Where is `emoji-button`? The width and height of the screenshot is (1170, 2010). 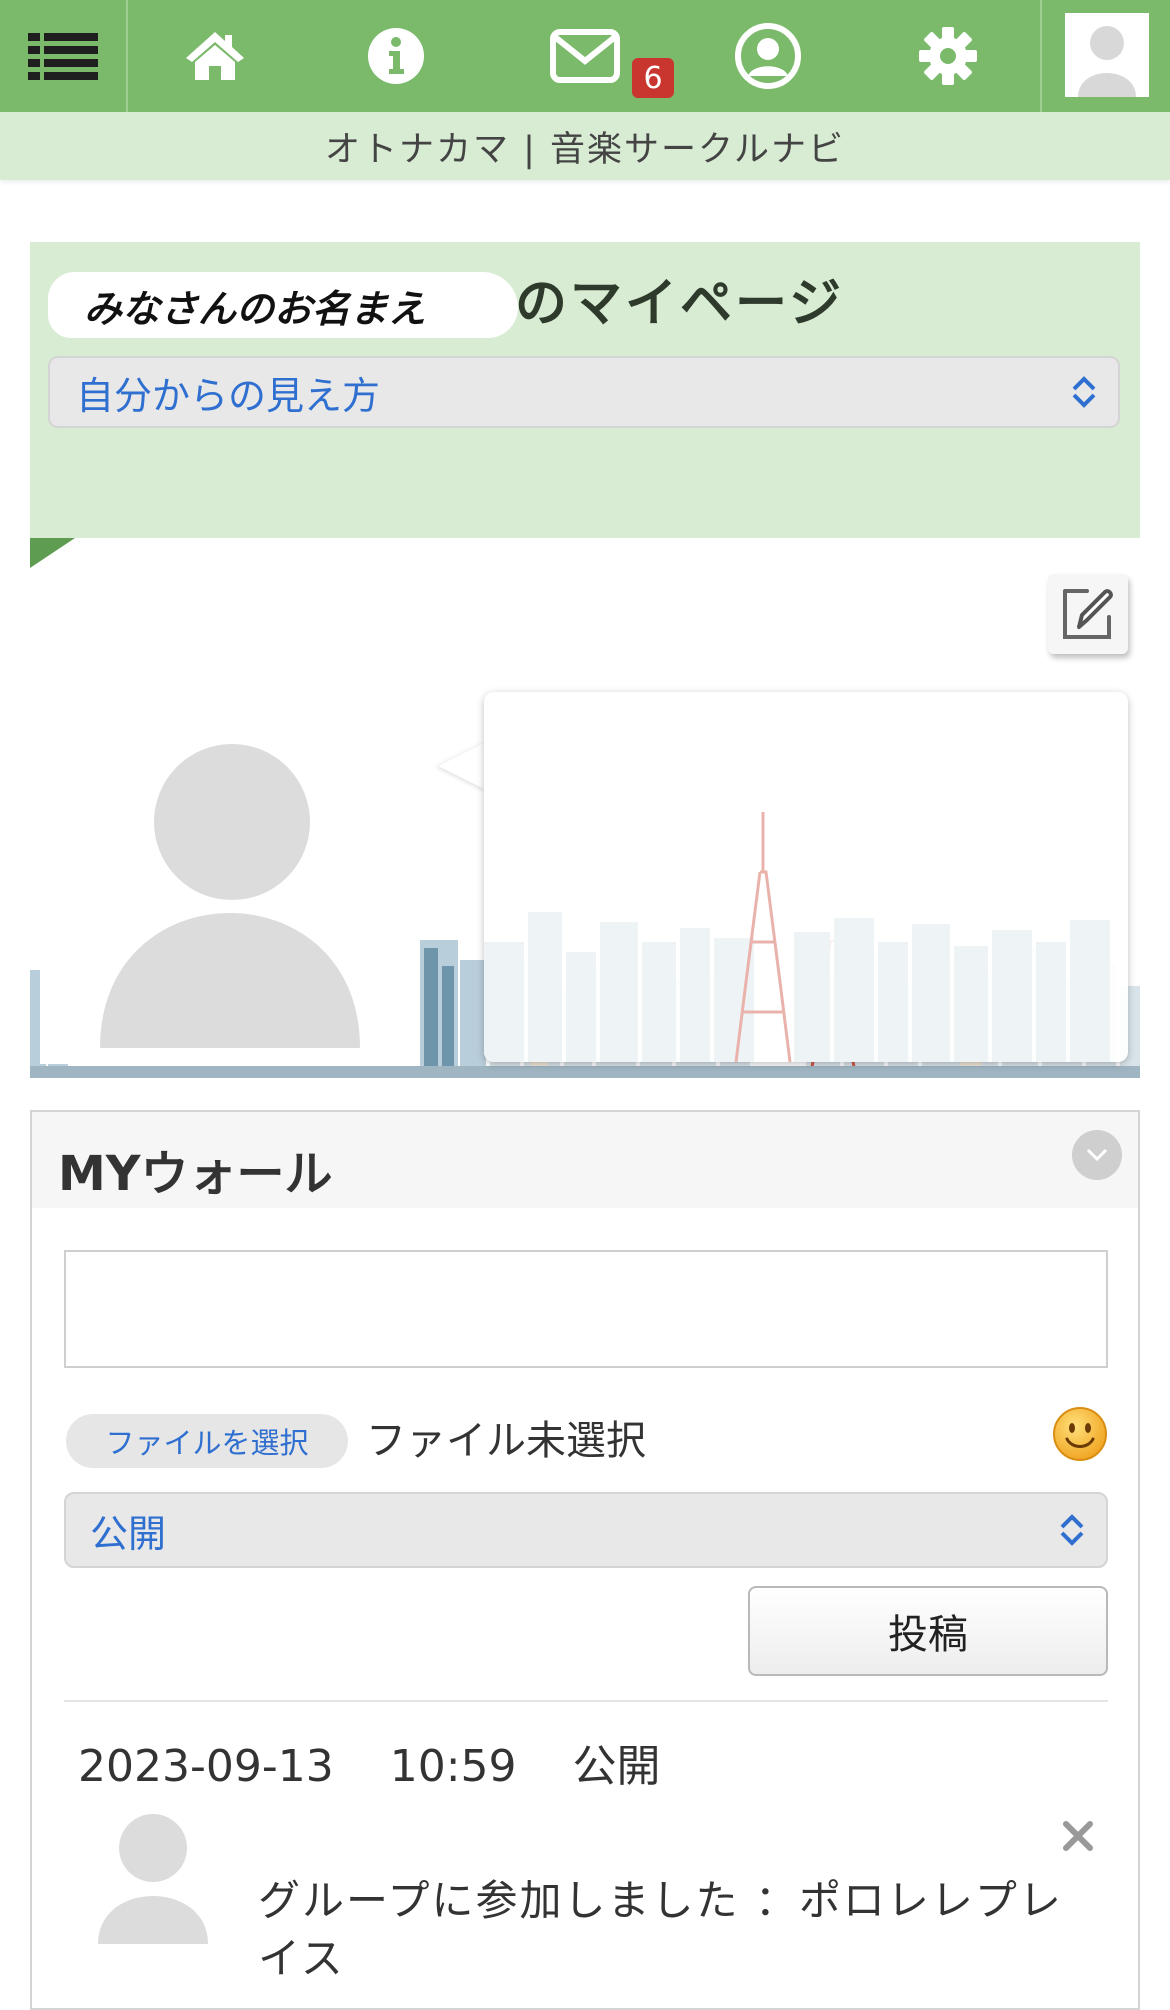
emoji-button is located at coordinates (1080, 1434).